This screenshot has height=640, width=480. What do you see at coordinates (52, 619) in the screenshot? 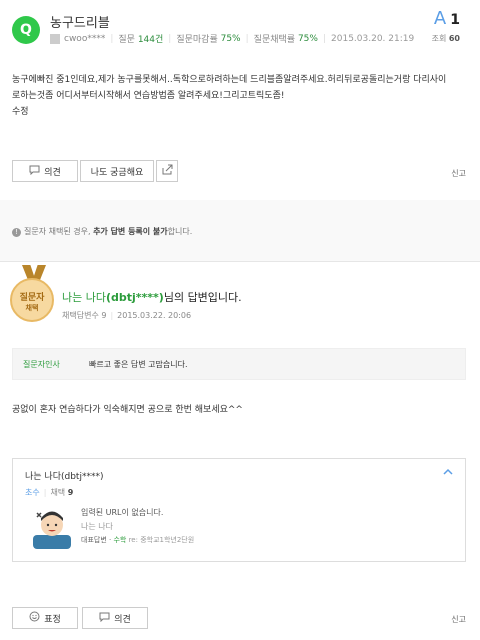
I see `expression-button-label: 표정` at bounding box center [52, 619].